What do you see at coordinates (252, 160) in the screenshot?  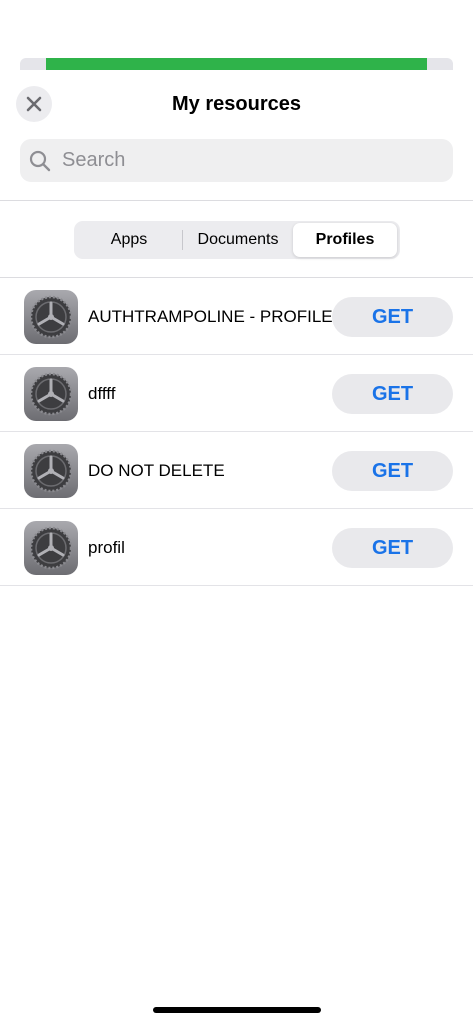 I see `search-input` at bounding box center [252, 160].